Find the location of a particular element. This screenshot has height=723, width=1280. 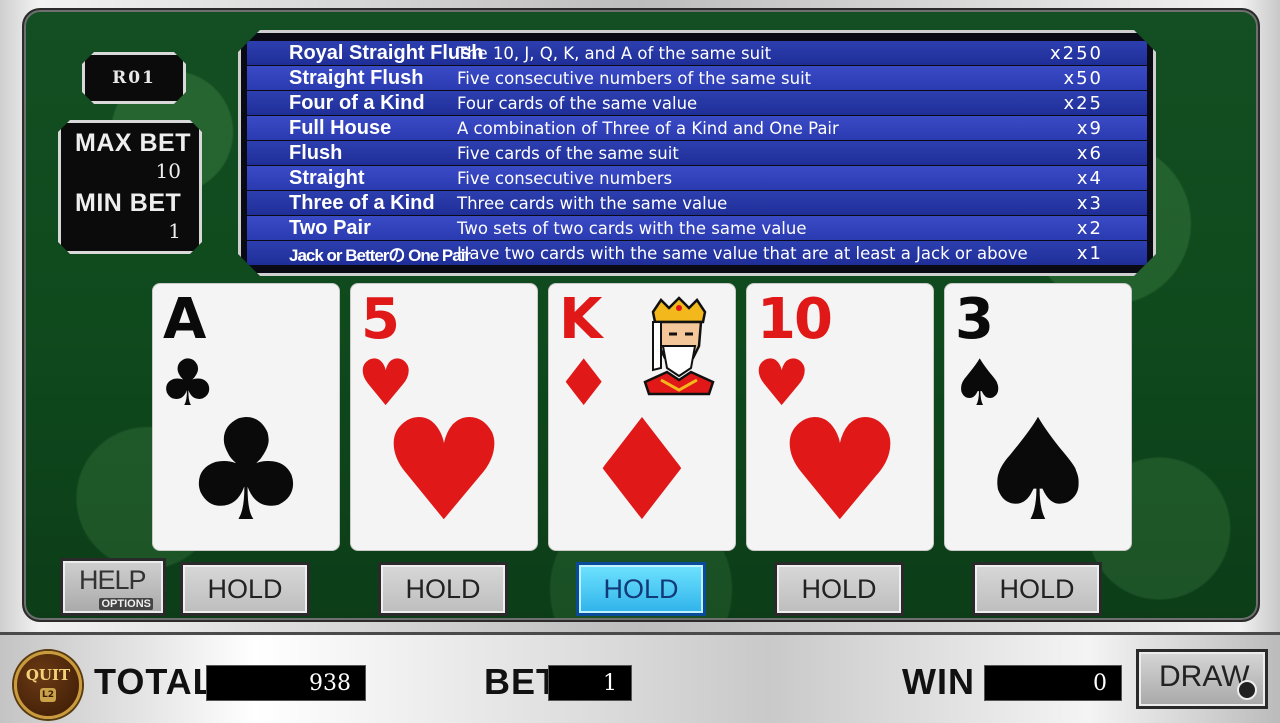

hand-multiplier: x25 is located at coordinates (1083, 103).